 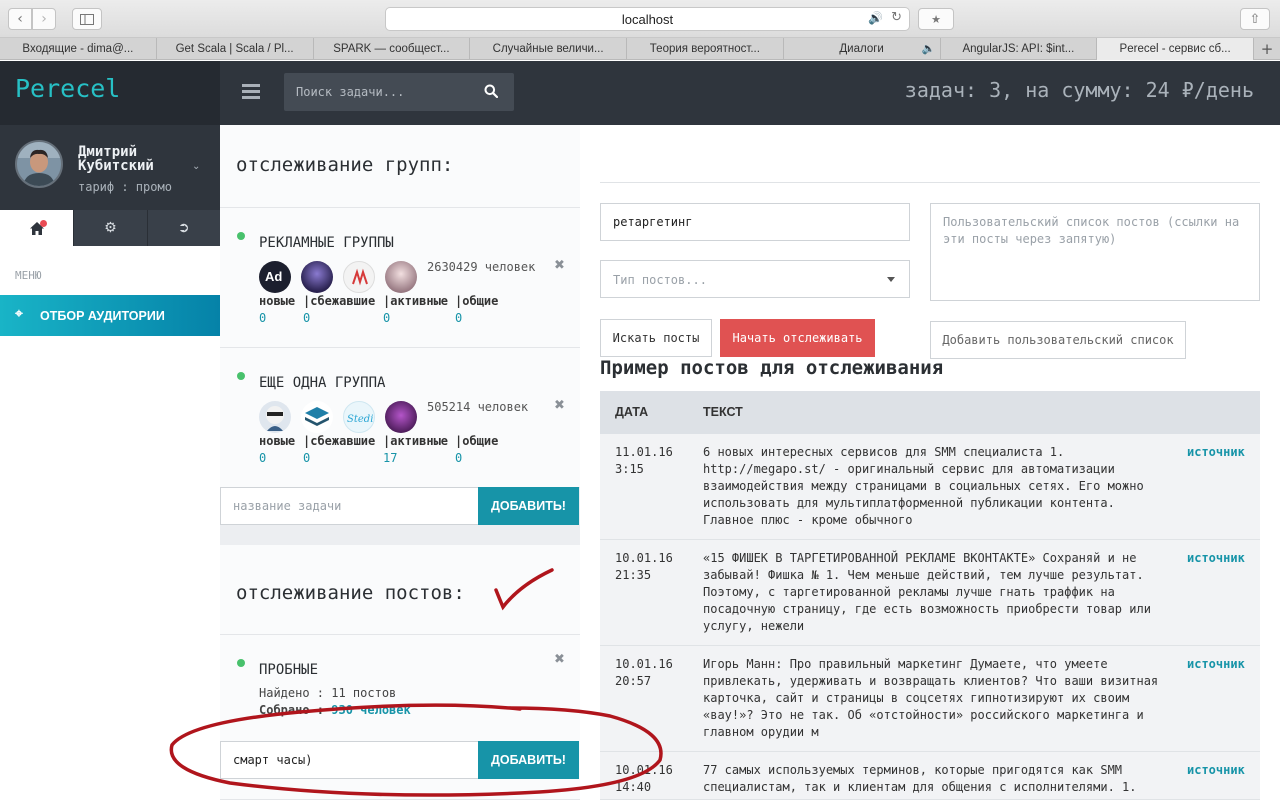 I want to click on settings-tab: ⚙, so click(x=110, y=228).